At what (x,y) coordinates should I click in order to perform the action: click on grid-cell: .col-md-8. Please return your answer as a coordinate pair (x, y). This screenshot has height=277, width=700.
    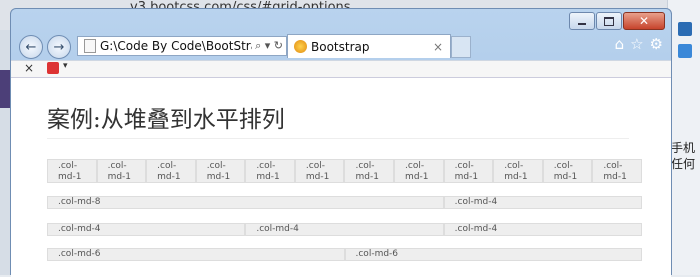
    Looking at the image, I should click on (245, 202).